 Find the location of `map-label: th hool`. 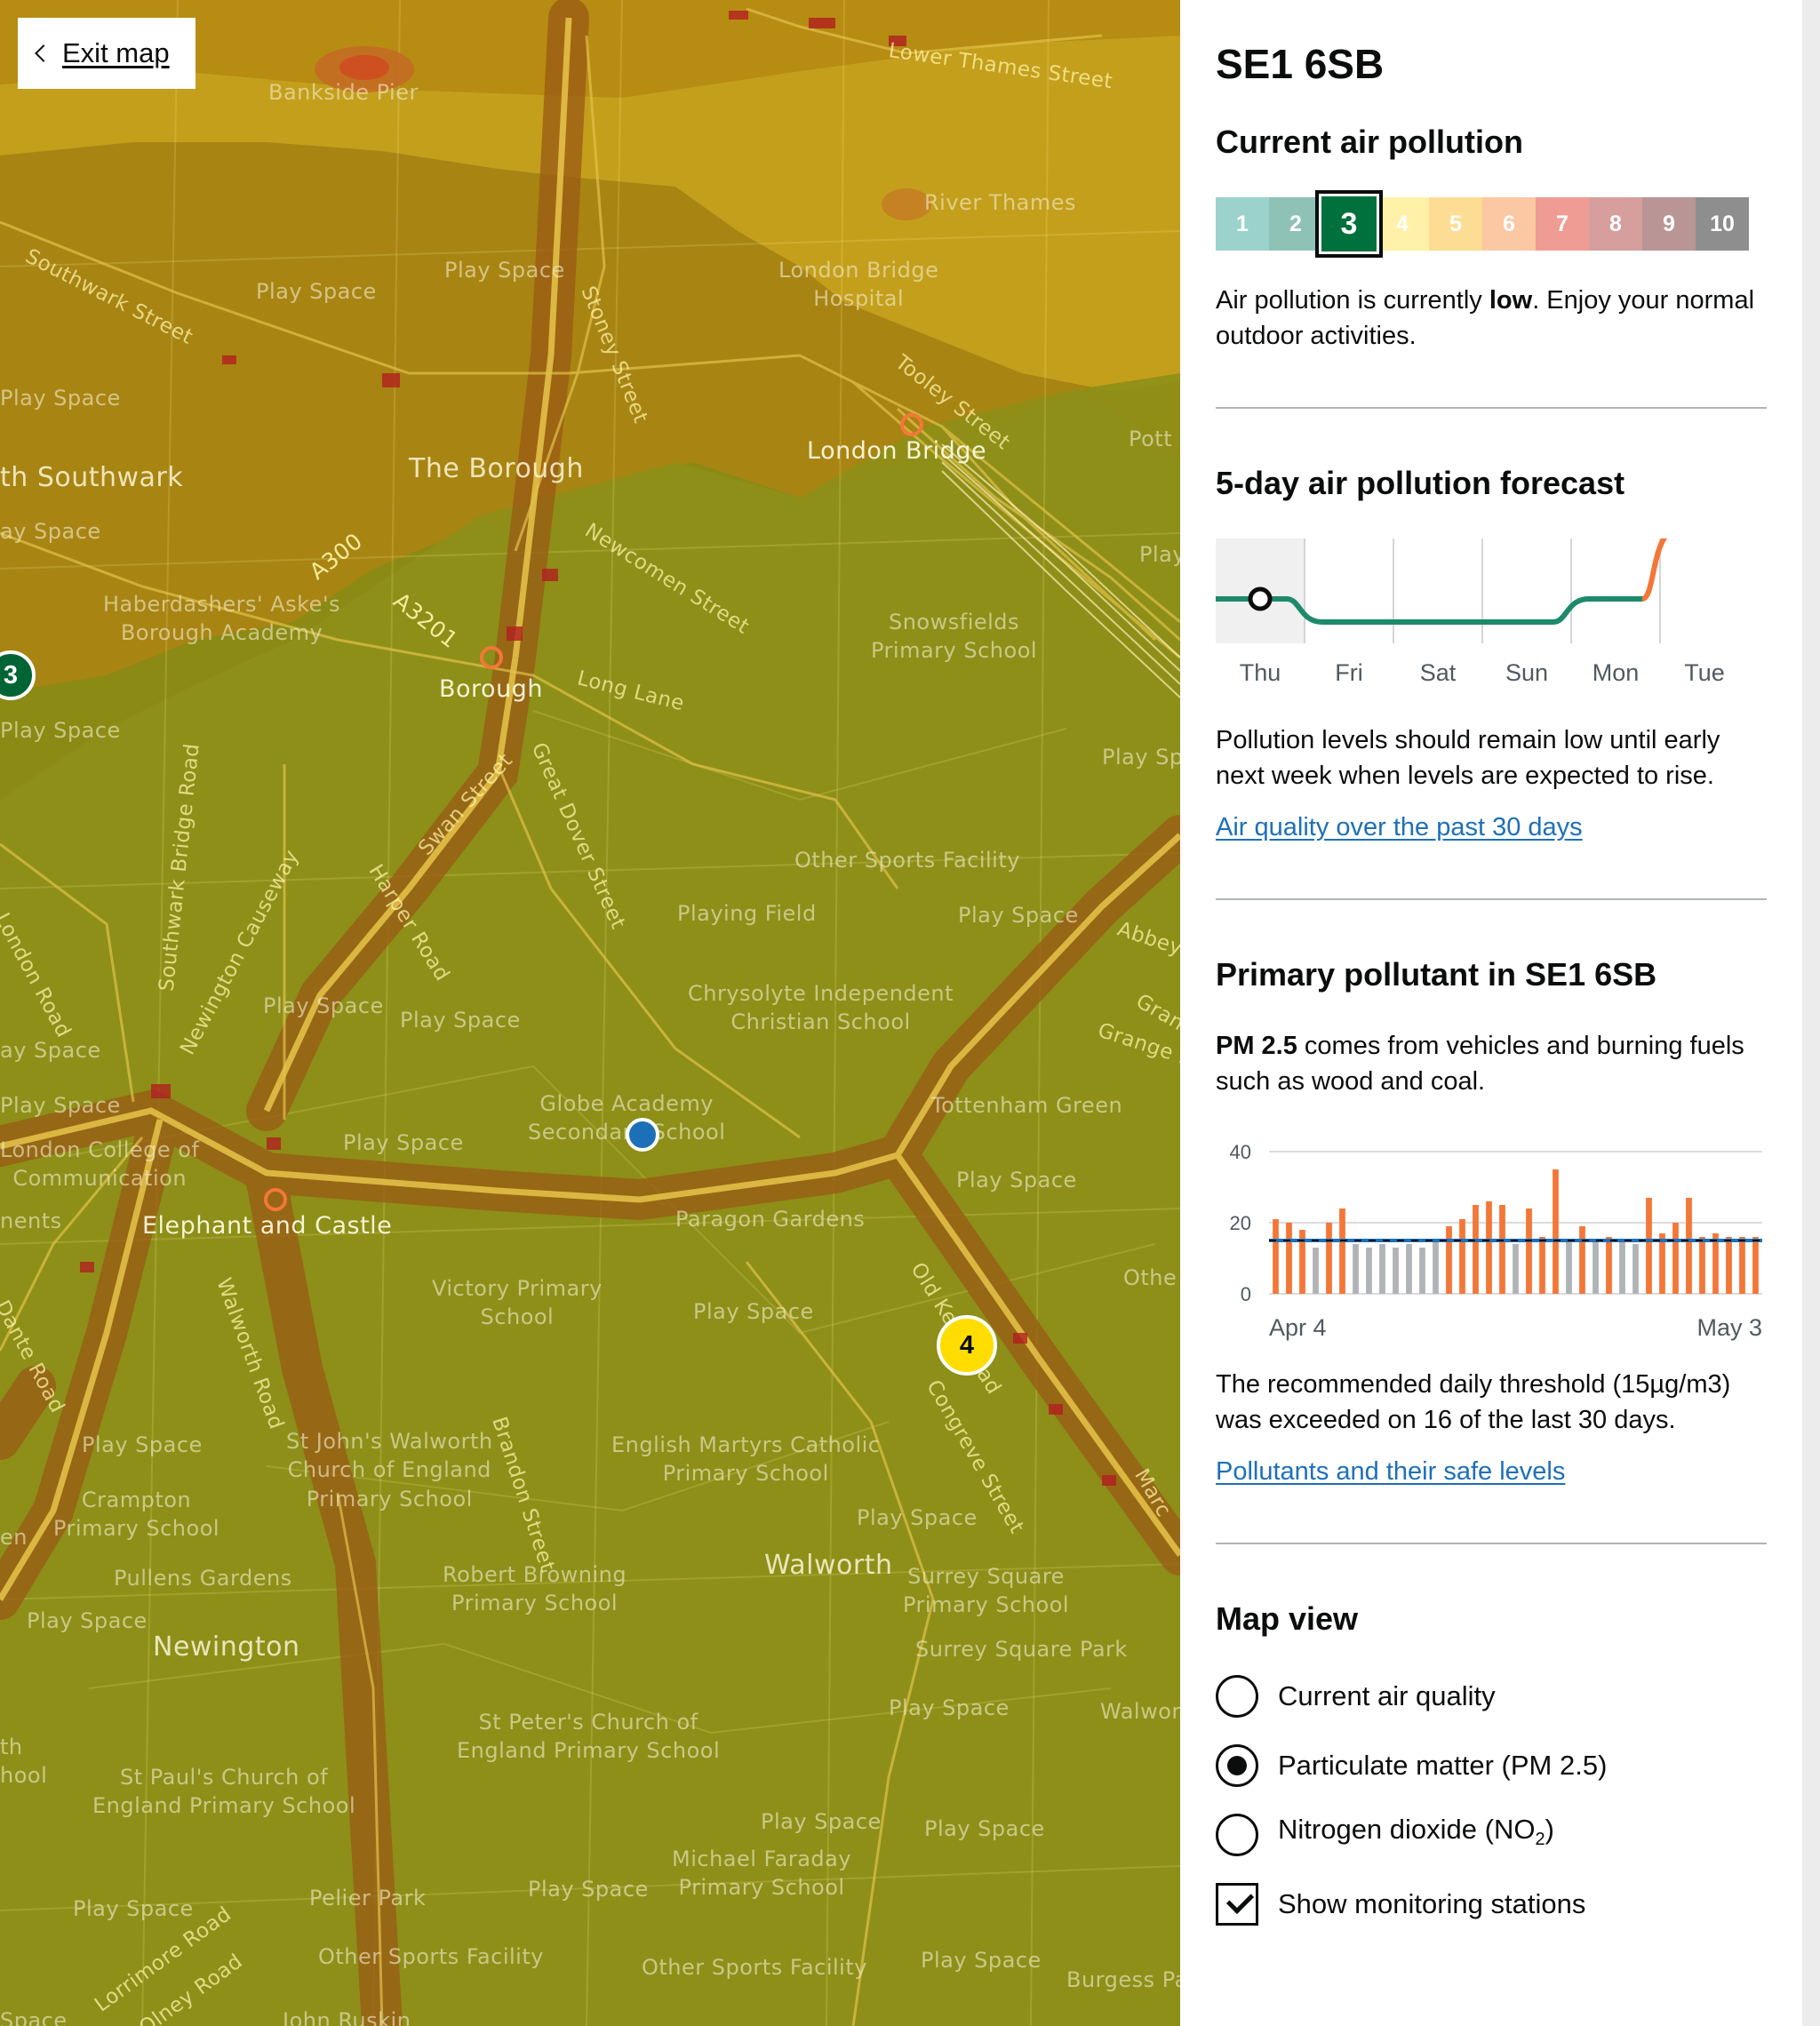

map-label: th hool is located at coordinates (24, 1762).